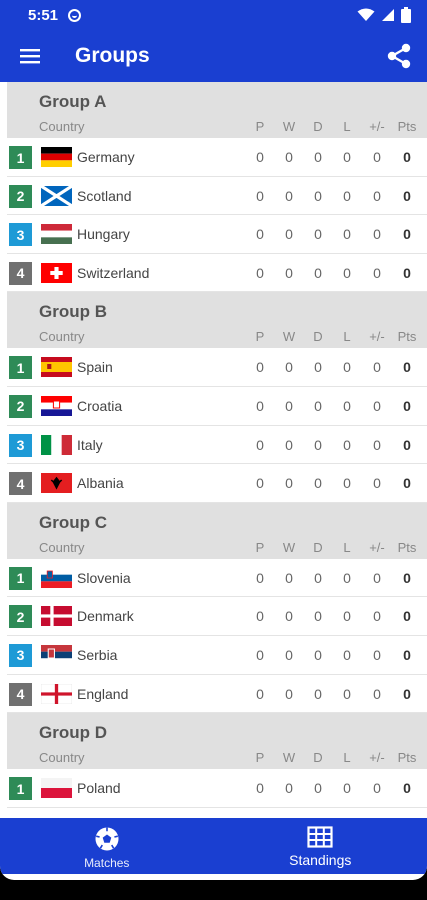 The height and width of the screenshot is (900, 427). I want to click on col-header-points: Pts, so click(407, 337).